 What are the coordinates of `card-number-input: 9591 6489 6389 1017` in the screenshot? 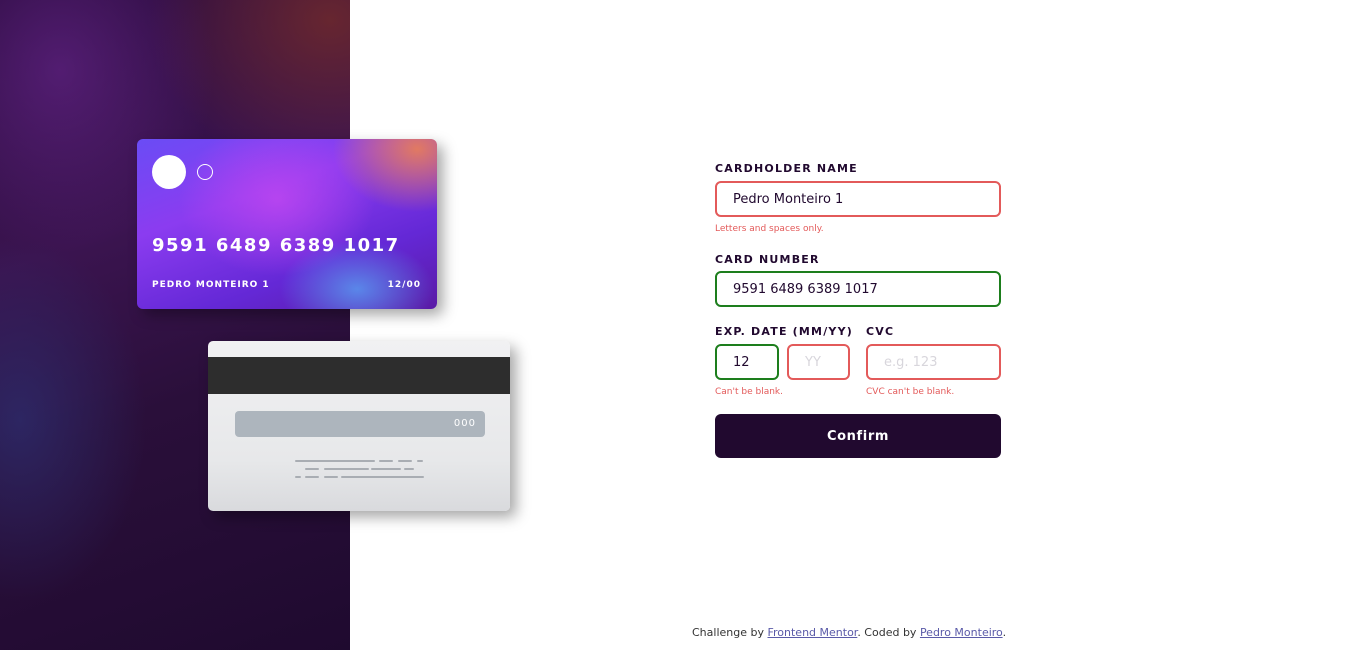 It's located at (858, 289).